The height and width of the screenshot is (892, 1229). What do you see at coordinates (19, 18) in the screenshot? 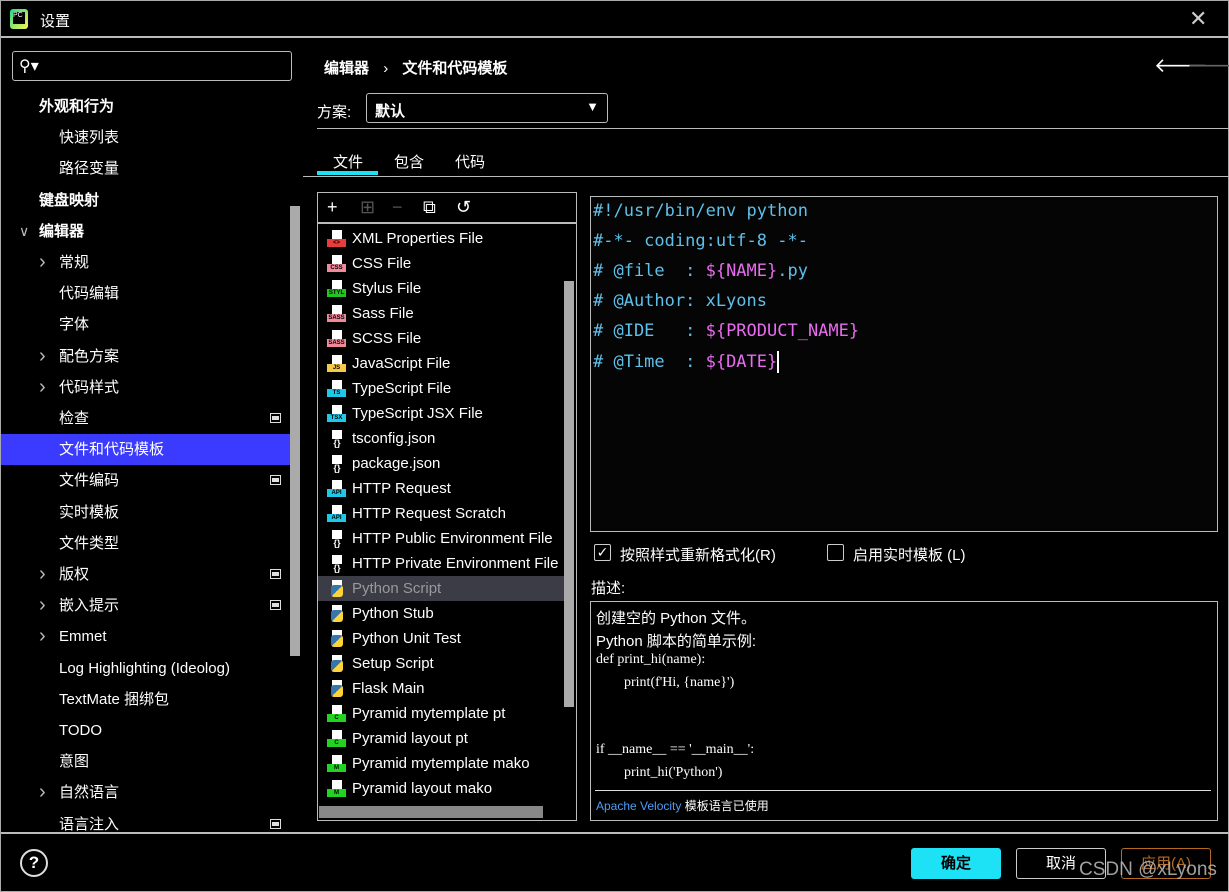
I see `logo-text: PC` at bounding box center [19, 18].